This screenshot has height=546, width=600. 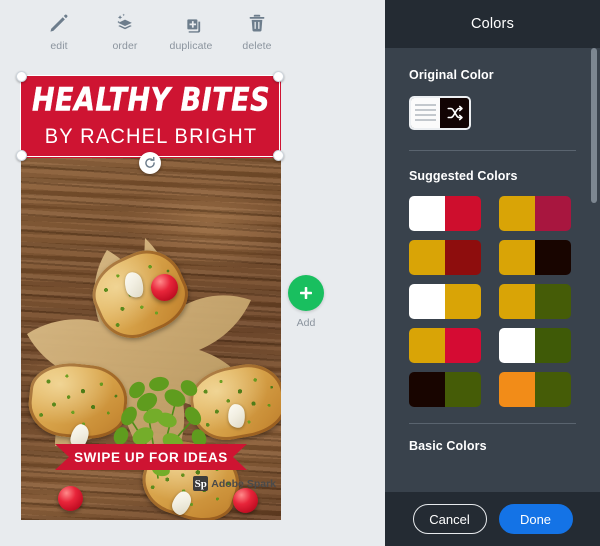 I want to click on edit-label: edit, so click(x=59, y=46).